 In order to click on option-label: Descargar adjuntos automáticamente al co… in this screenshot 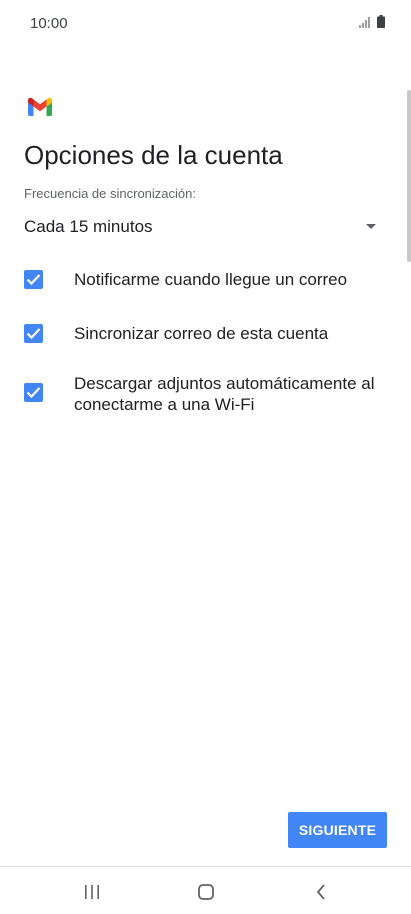, I will do `click(224, 394)`.